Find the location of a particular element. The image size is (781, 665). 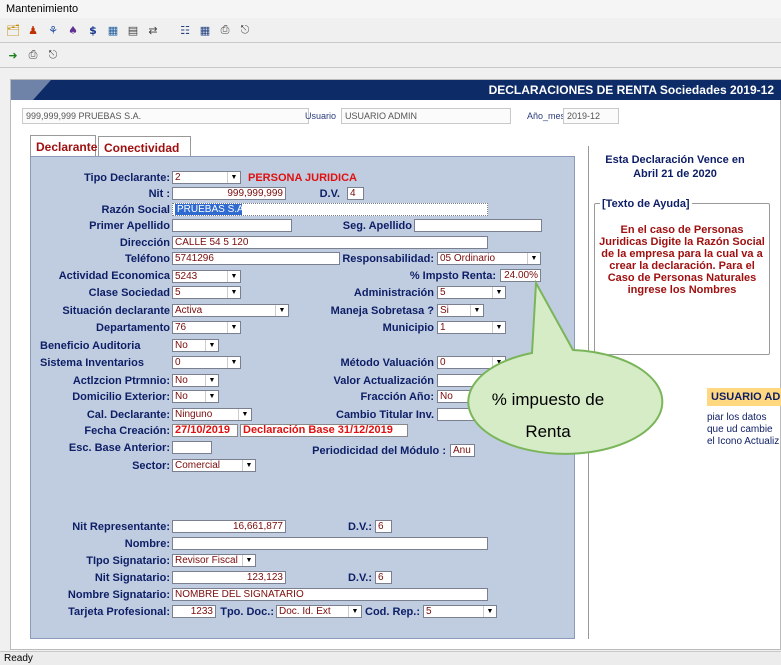

nit-signatario-input: 123,123 is located at coordinates (229, 577).